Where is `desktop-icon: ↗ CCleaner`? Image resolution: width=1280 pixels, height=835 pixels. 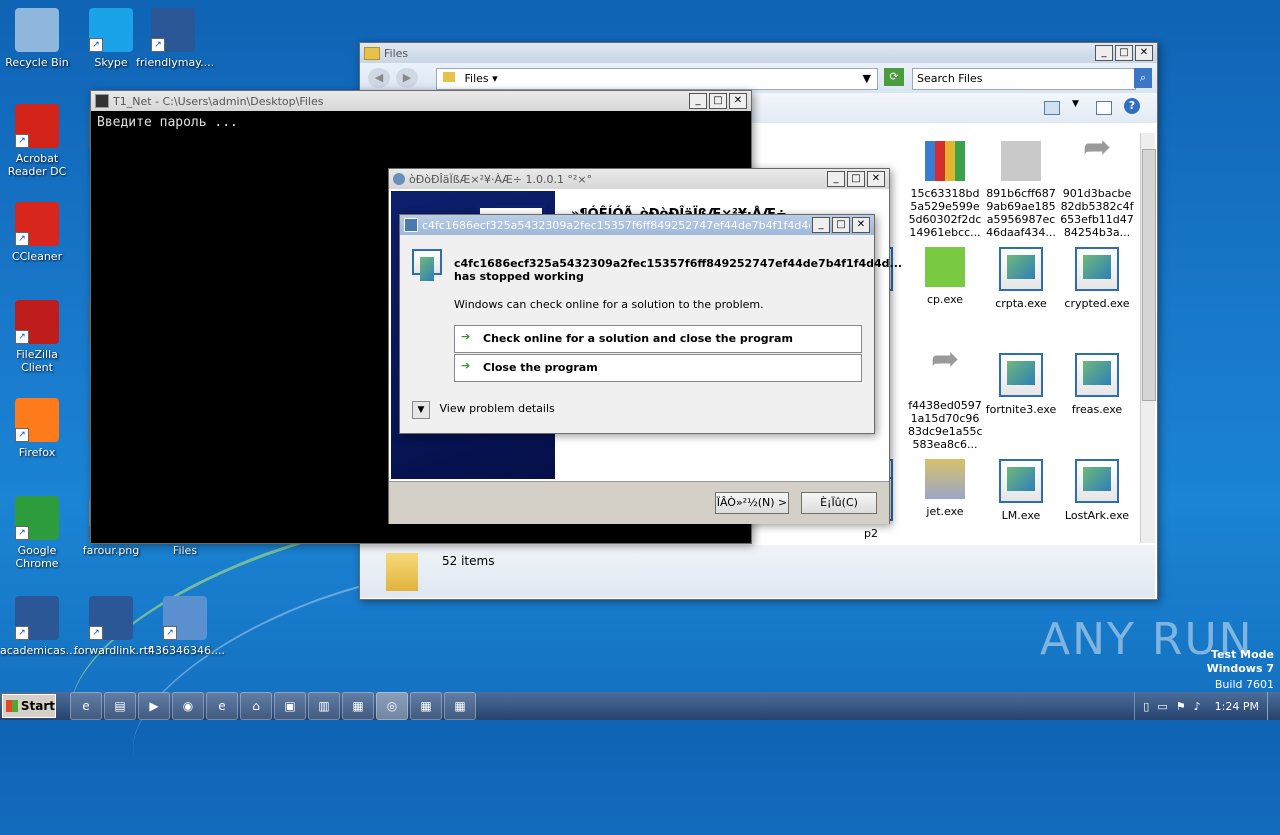
desktop-icon: ↗ CCleaner is located at coordinates (37, 232).